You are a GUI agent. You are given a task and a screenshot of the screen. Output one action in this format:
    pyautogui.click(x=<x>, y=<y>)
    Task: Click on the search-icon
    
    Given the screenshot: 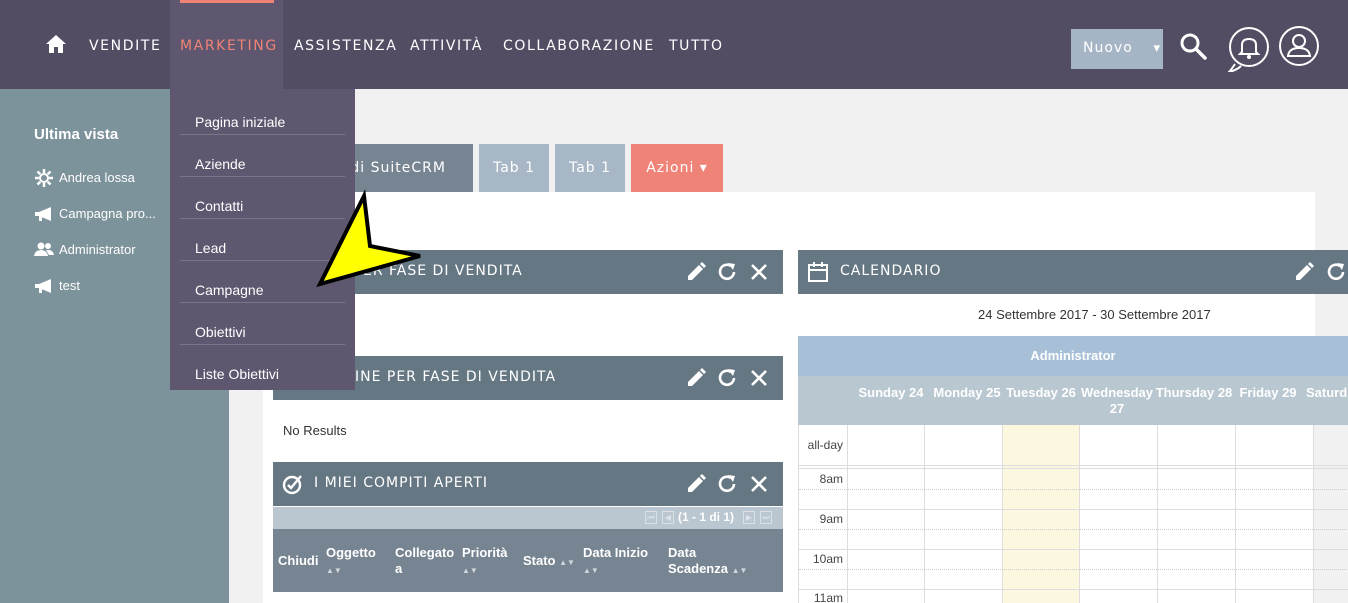 What is the action you would take?
    pyautogui.click(x=1193, y=46)
    